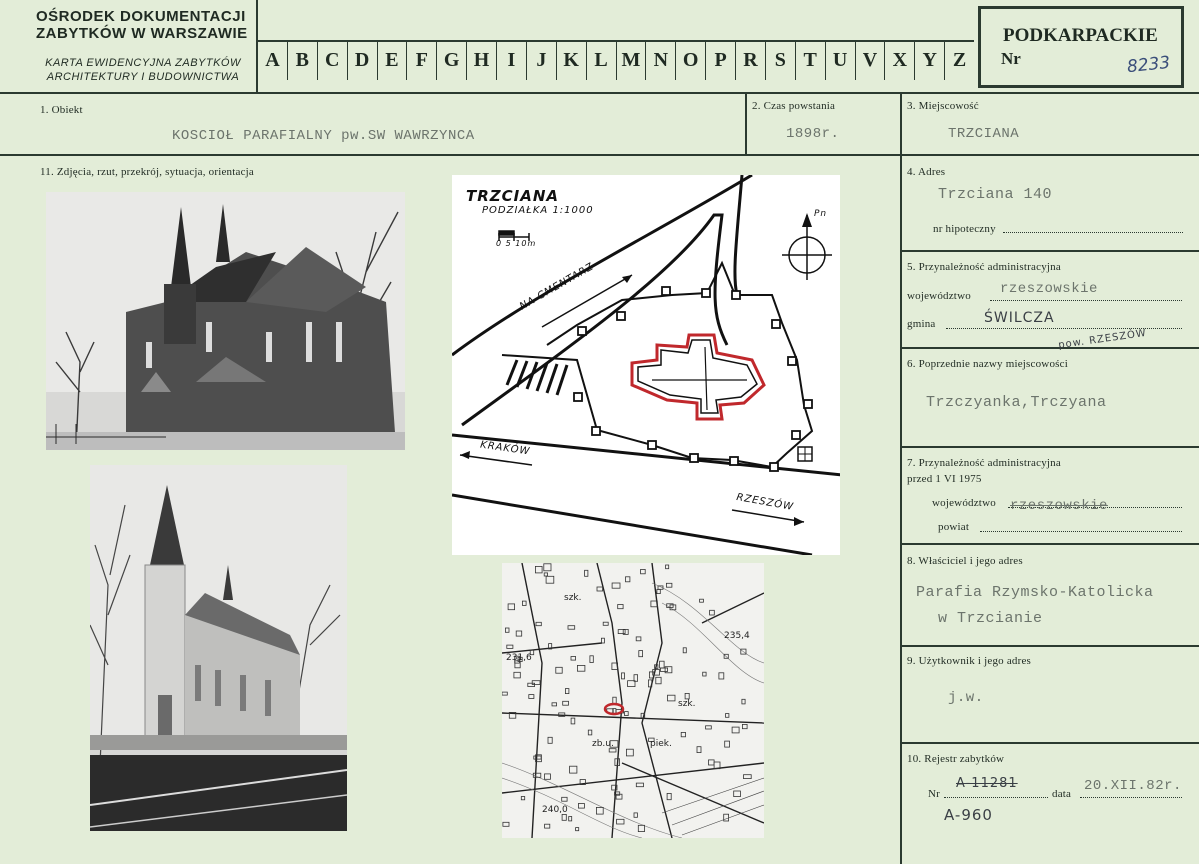  What do you see at coordinates (984, 463) in the screenshot?
I see `przyn75-label: 7. Przynależność administracyjna` at bounding box center [984, 463].